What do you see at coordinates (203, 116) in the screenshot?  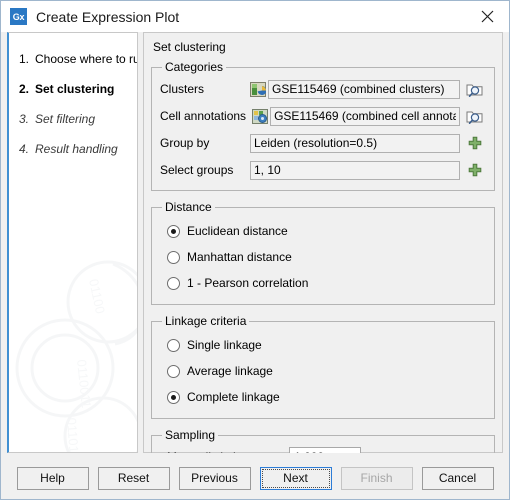 I see `cell-annotations-label: Cell annotations` at bounding box center [203, 116].